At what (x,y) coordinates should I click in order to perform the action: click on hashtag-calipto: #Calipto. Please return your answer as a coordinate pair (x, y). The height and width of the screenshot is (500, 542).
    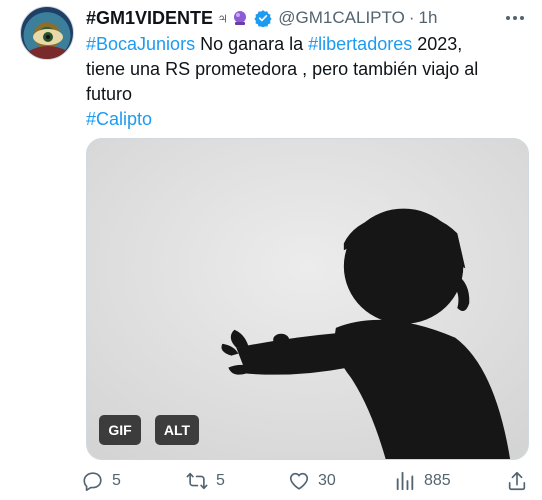
    Looking at the image, I should click on (119, 119).